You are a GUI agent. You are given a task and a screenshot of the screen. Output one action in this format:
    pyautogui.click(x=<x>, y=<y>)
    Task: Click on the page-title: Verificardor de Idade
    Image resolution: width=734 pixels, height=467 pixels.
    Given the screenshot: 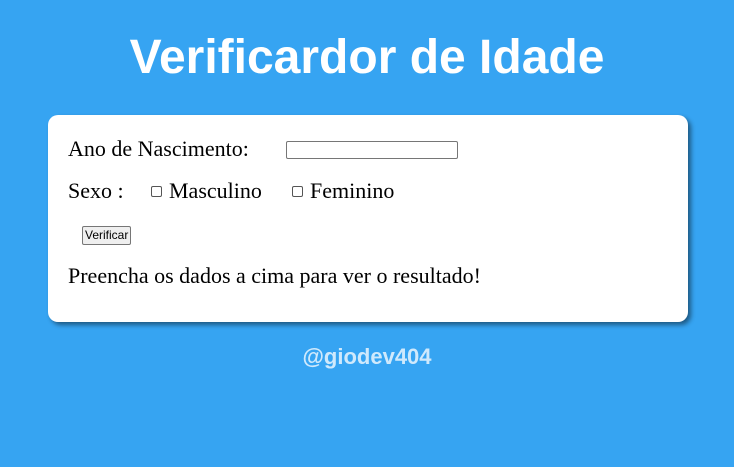 What is the action you would take?
    pyautogui.click(x=367, y=57)
    